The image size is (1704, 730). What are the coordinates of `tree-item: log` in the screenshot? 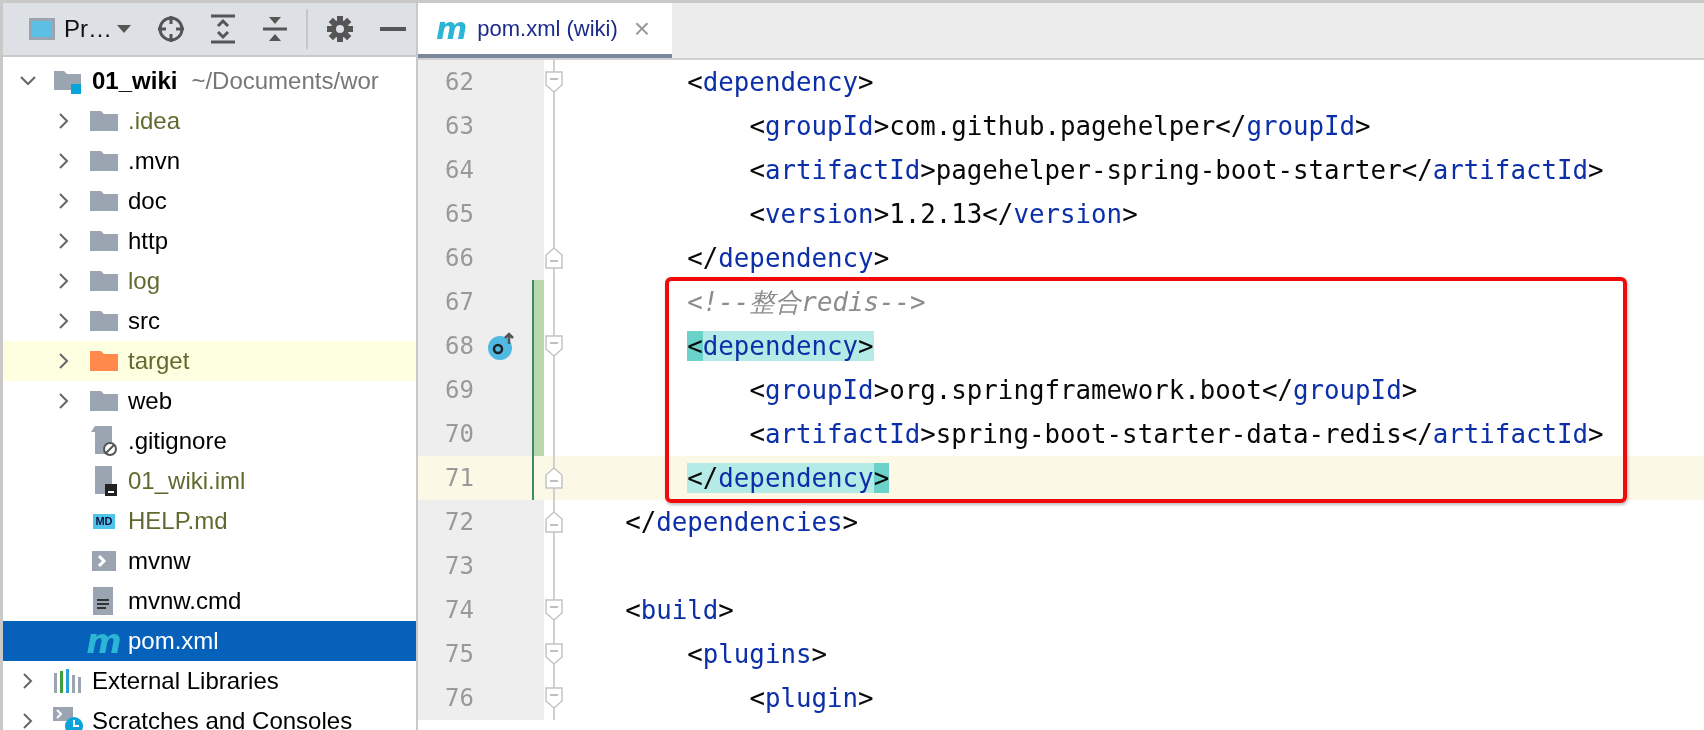 It's located at (209, 281).